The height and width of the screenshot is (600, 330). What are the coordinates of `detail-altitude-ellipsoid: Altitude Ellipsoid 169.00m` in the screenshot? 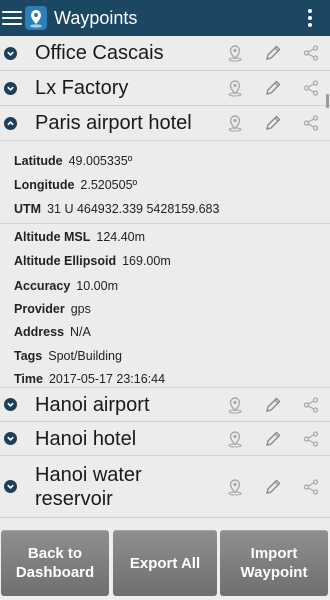 It's located at (92, 261).